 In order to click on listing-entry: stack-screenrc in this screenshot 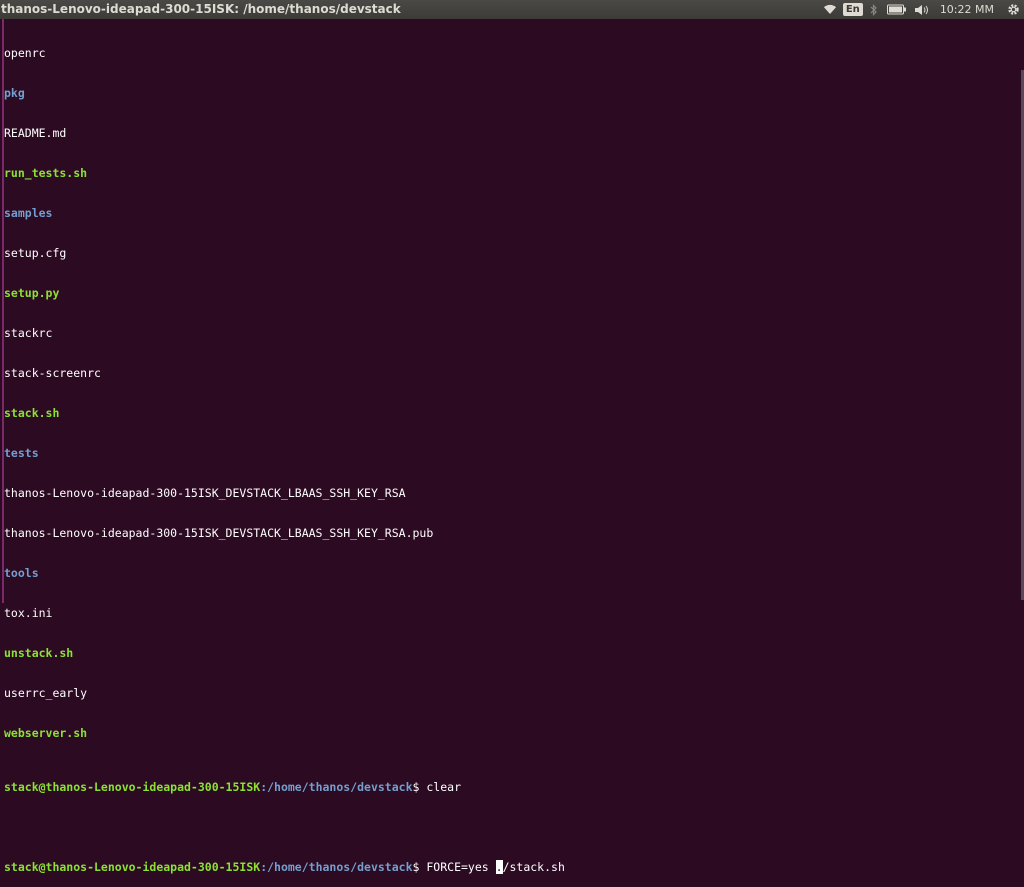, I will do `click(52, 372)`.